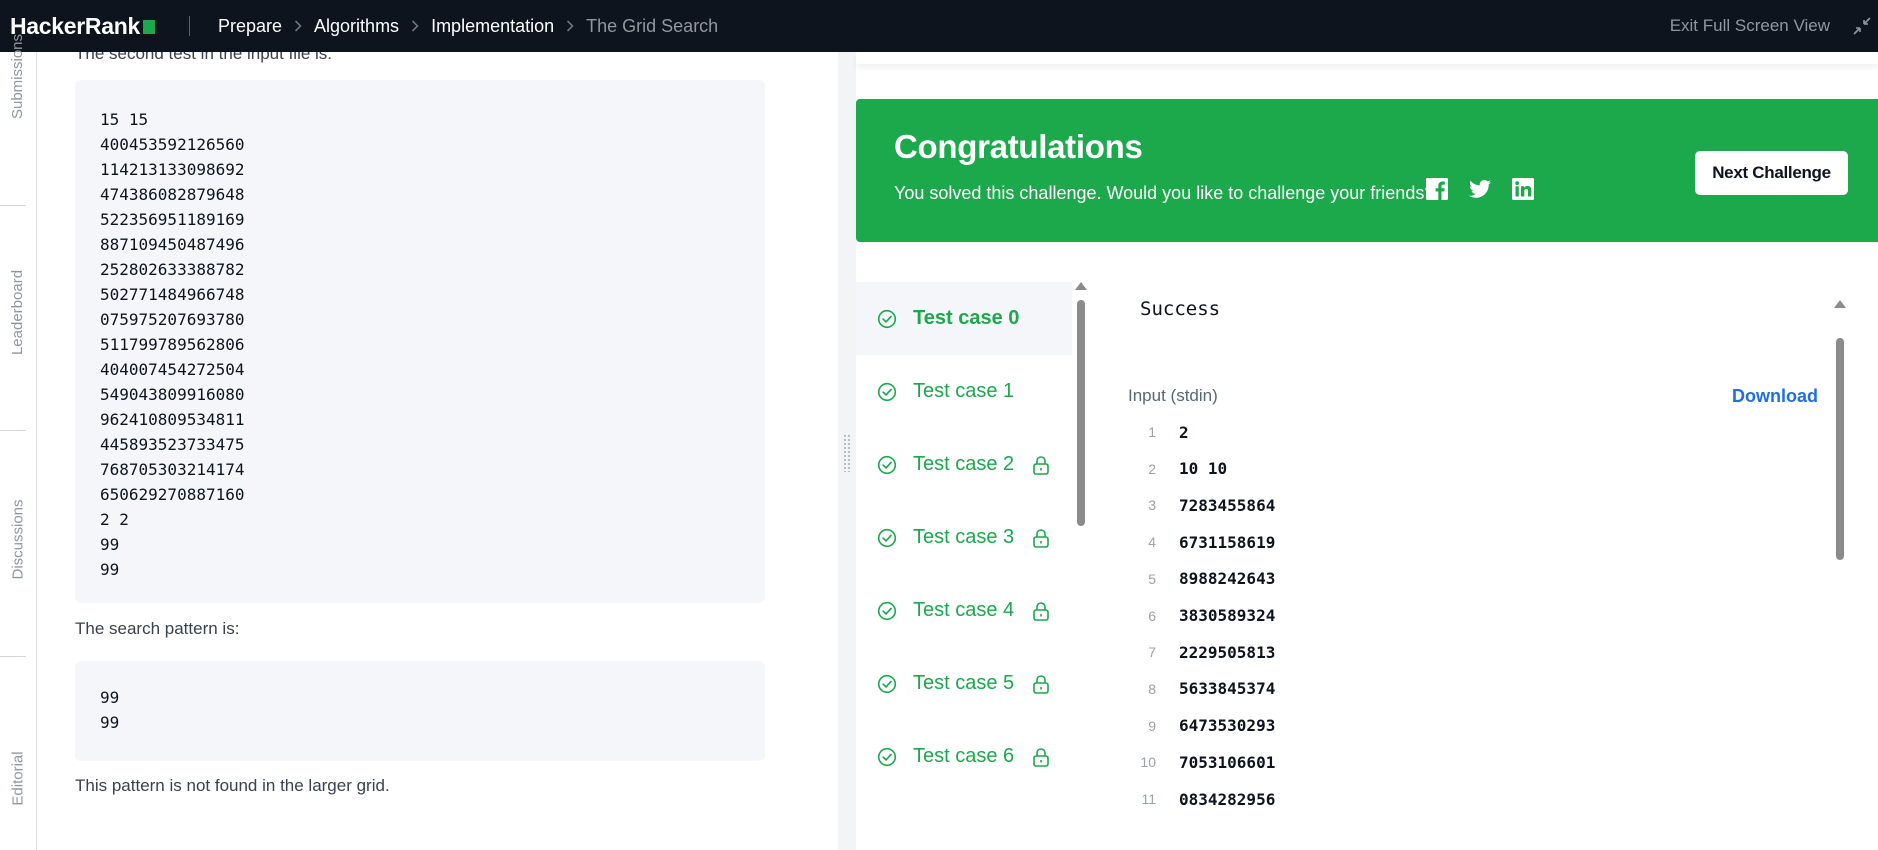 This screenshot has width=1878, height=850. I want to click on input-line: 7 2229505813, so click(1408, 652).